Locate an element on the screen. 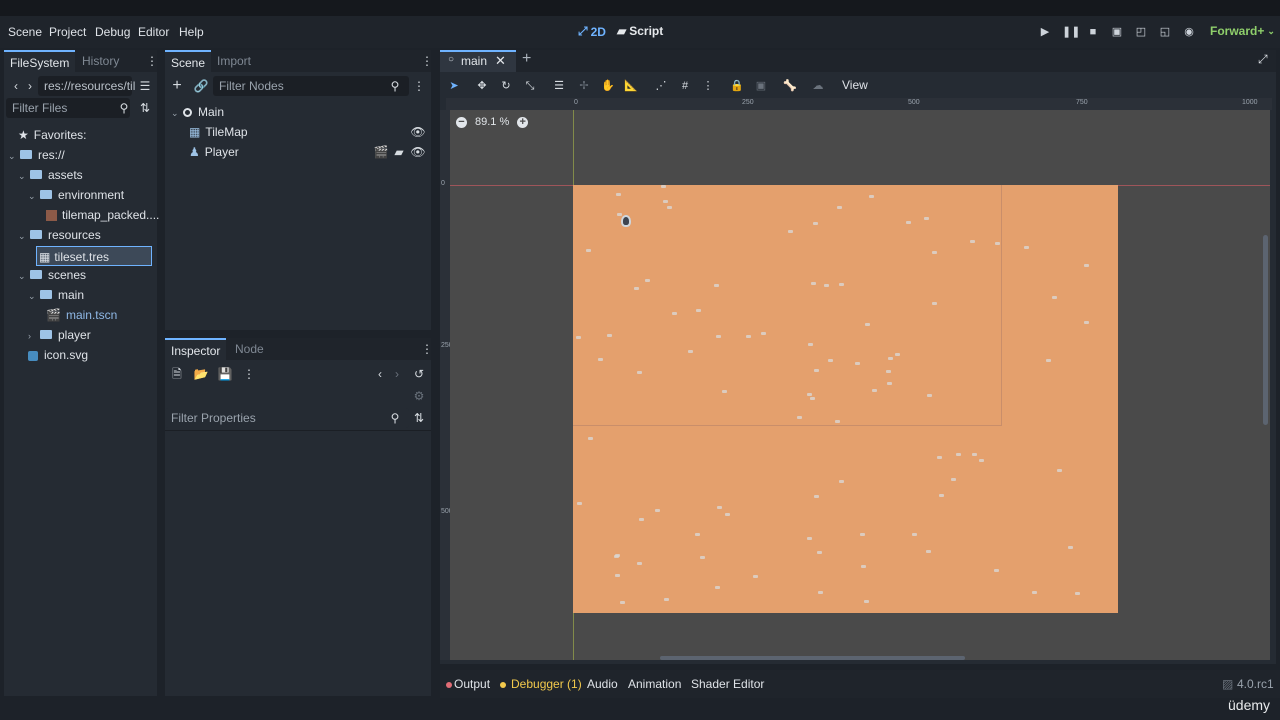 This screenshot has width=1280, height=720. new-tab-icon: + is located at coordinates (526, 59).